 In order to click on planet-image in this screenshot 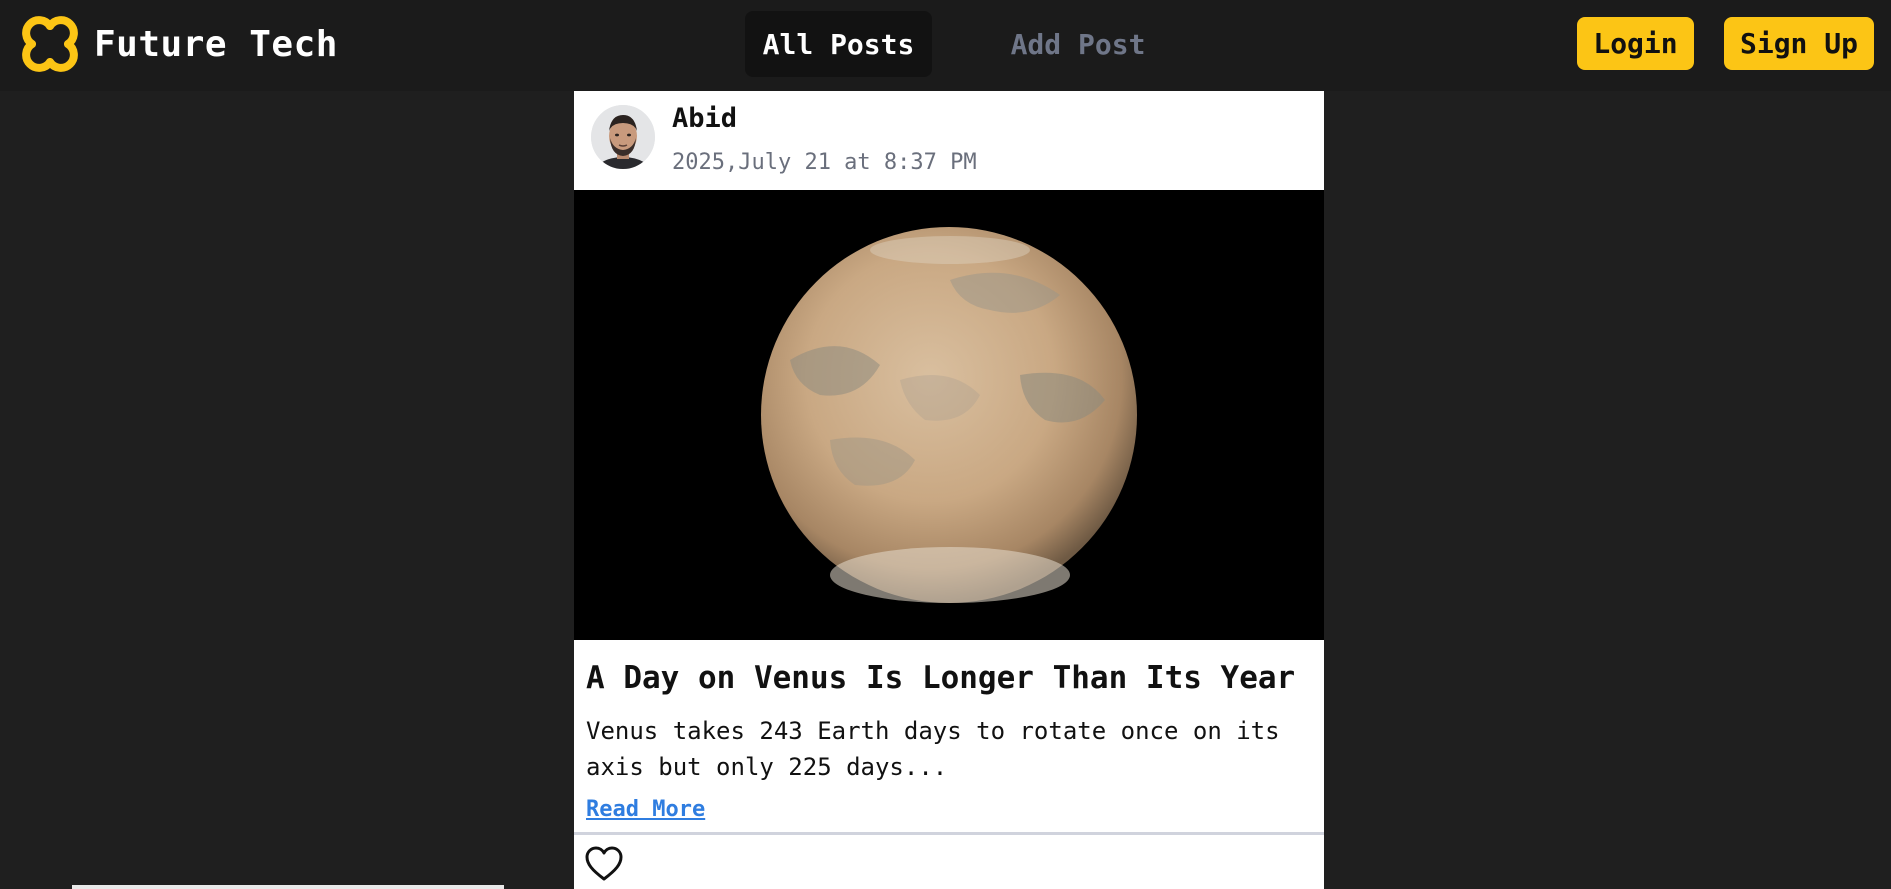, I will do `click(949, 415)`.